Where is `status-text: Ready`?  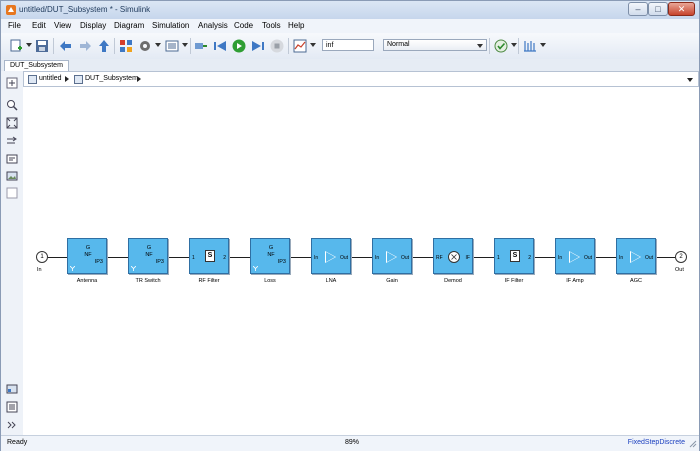 status-text: Ready is located at coordinates (17, 442).